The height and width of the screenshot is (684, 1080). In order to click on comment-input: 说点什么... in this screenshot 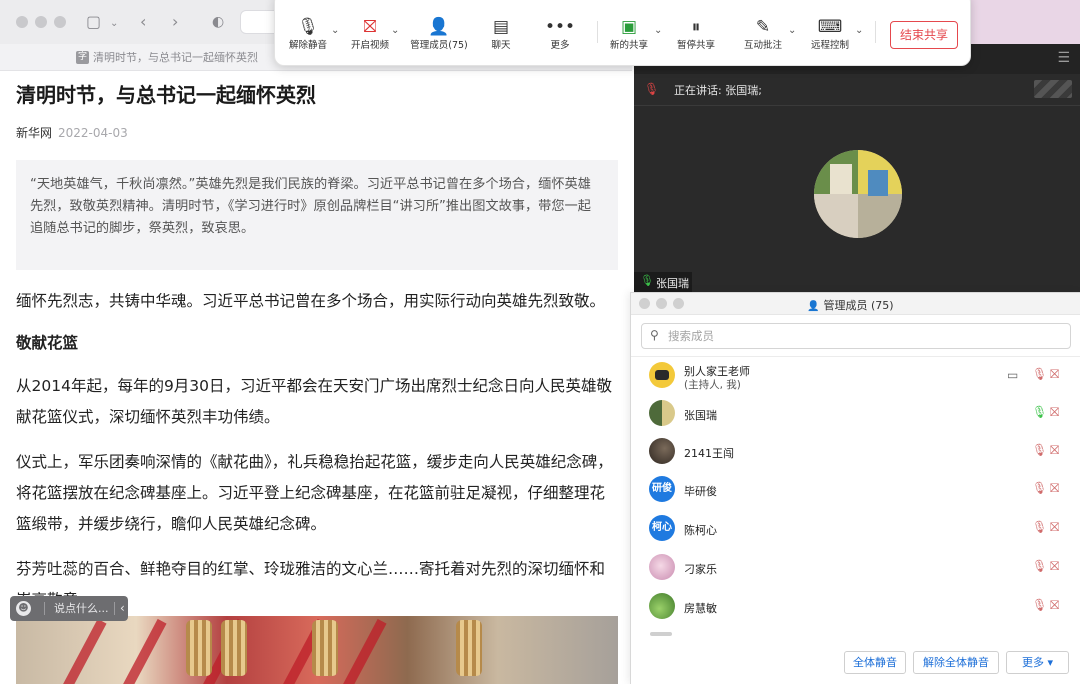, I will do `click(81, 608)`.